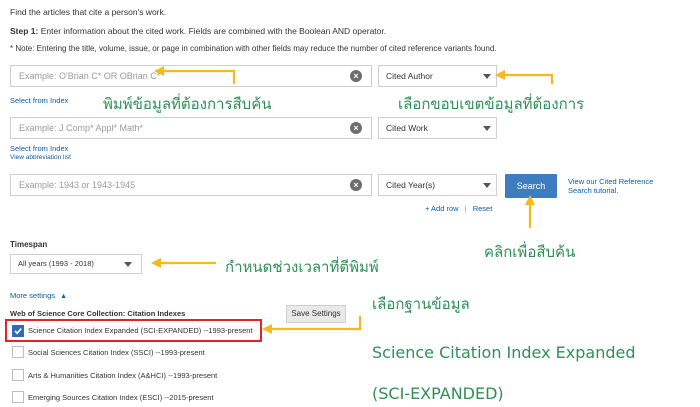 The height and width of the screenshot is (407, 700). Describe the element at coordinates (199, 76) in the screenshot. I see `arrow-author` at that location.